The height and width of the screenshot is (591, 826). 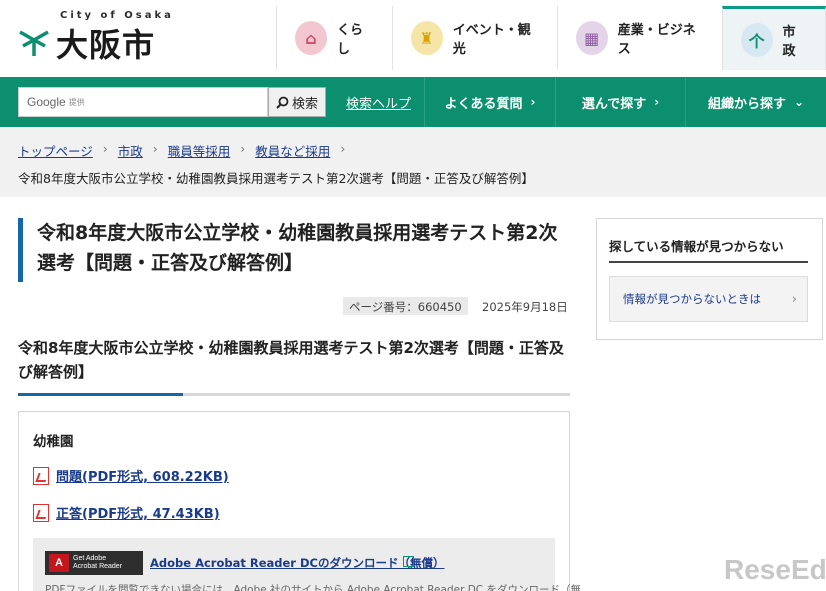 What do you see at coordinates (696, 246) in the screenshot?
I see `sidebar-heading: 探している情報が見つからない` at bounding box center [696, 246].